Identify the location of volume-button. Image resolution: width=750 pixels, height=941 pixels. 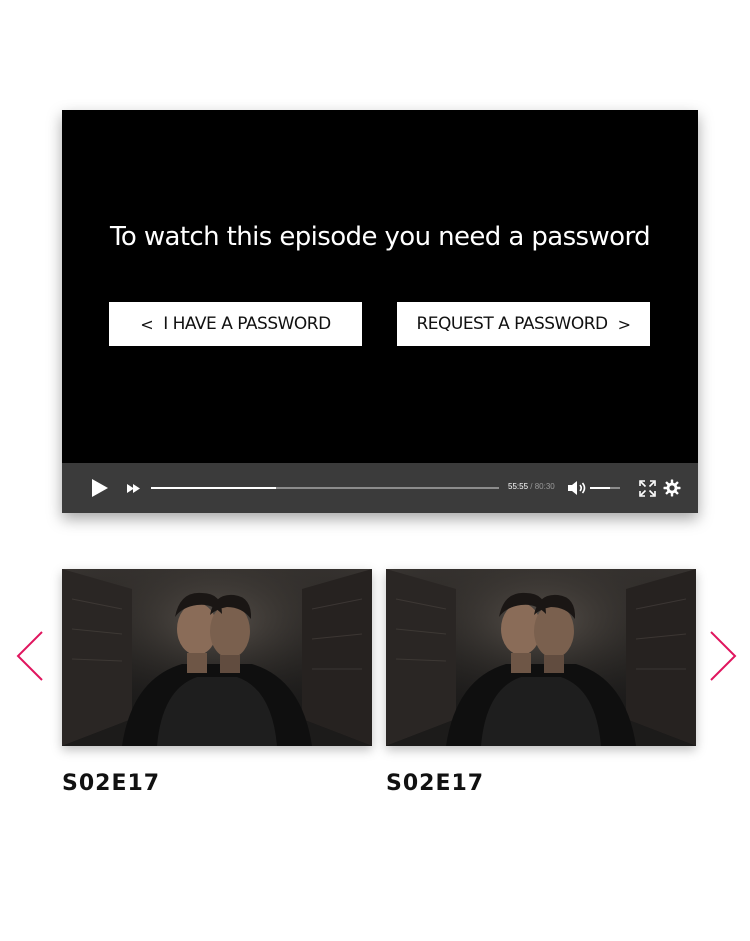
(577, 488).